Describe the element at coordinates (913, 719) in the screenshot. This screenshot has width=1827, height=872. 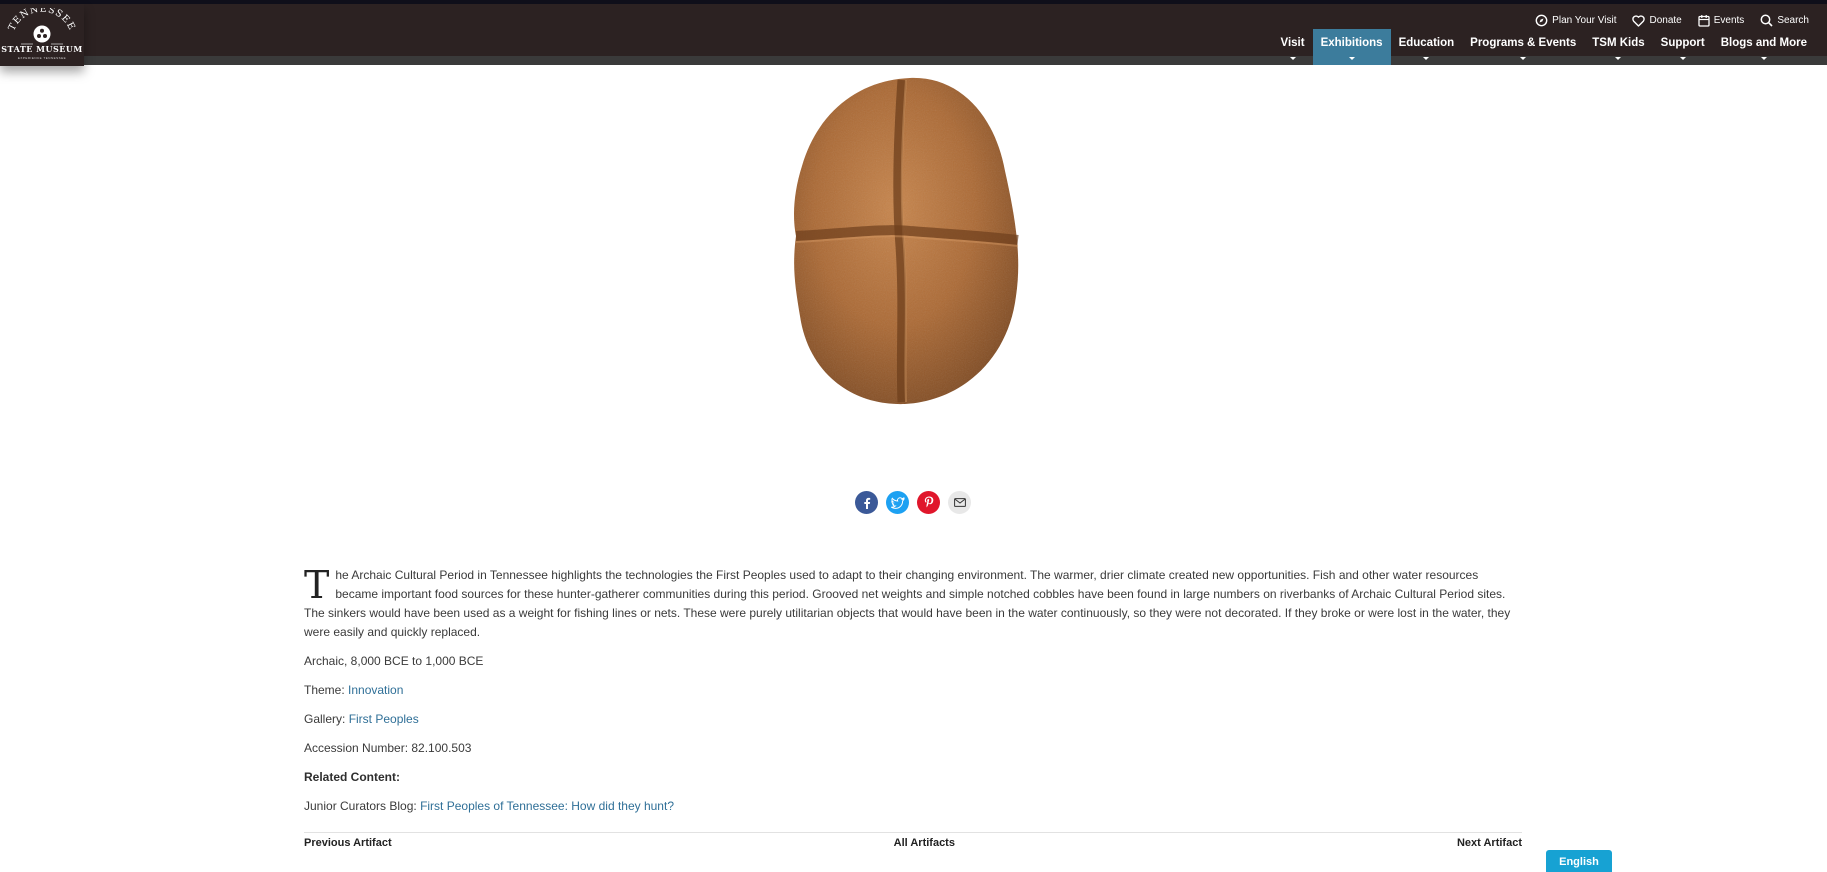
I see `gallery-row: Gallery: First Peoples` at that location.